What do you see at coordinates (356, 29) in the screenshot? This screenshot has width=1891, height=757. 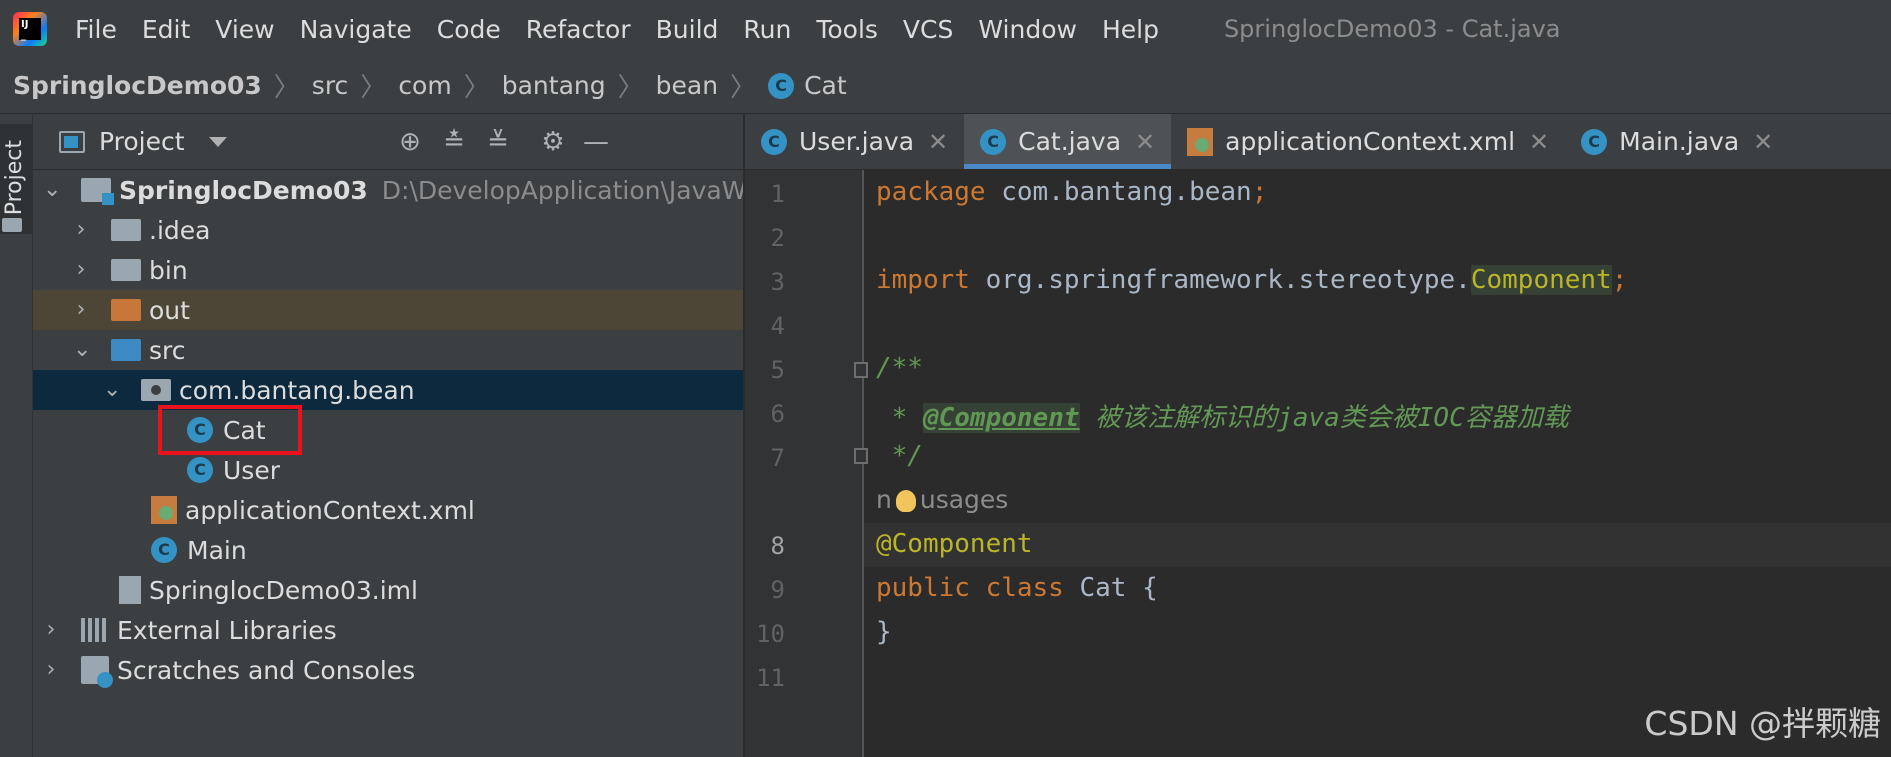 I see `menu-navigate: Navigate` at bounding box center [356, 29].